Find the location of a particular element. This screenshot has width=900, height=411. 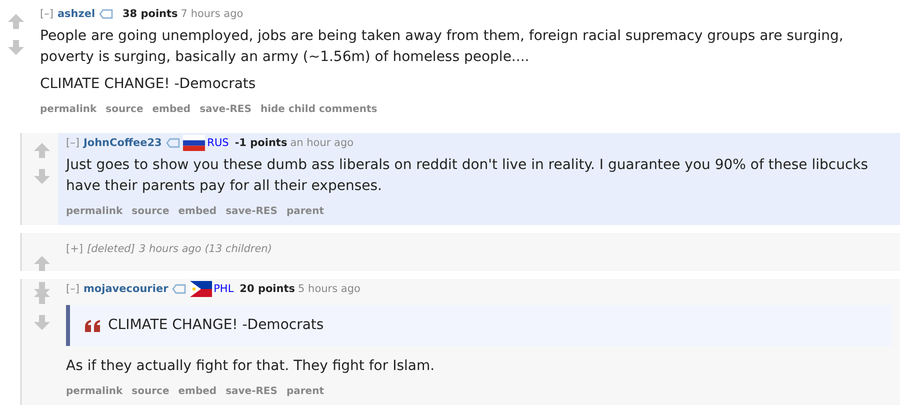

comment-text: CLIMATE CHANGE! -Democrats is located at coordinates (148, 84).